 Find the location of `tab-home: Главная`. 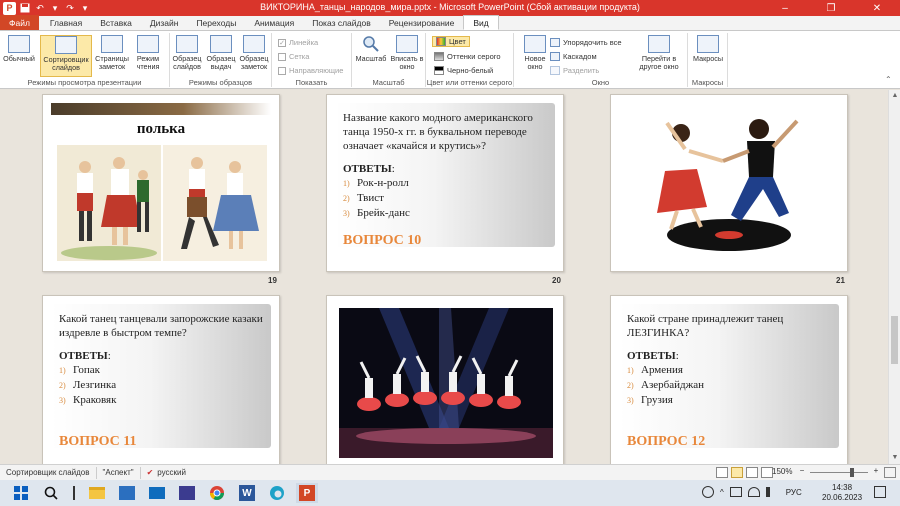

tab-home: Главная is located at coordinates (66, 22).